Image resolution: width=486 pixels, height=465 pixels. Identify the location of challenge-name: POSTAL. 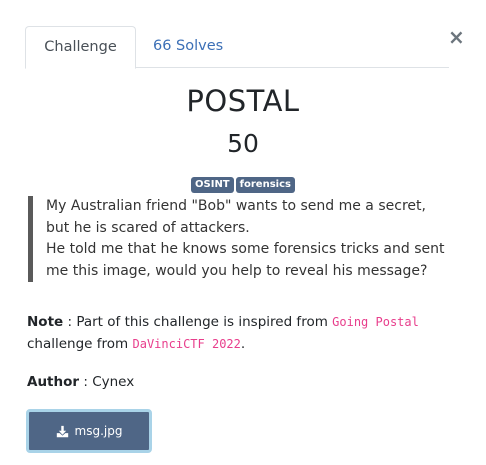
(243, 101).